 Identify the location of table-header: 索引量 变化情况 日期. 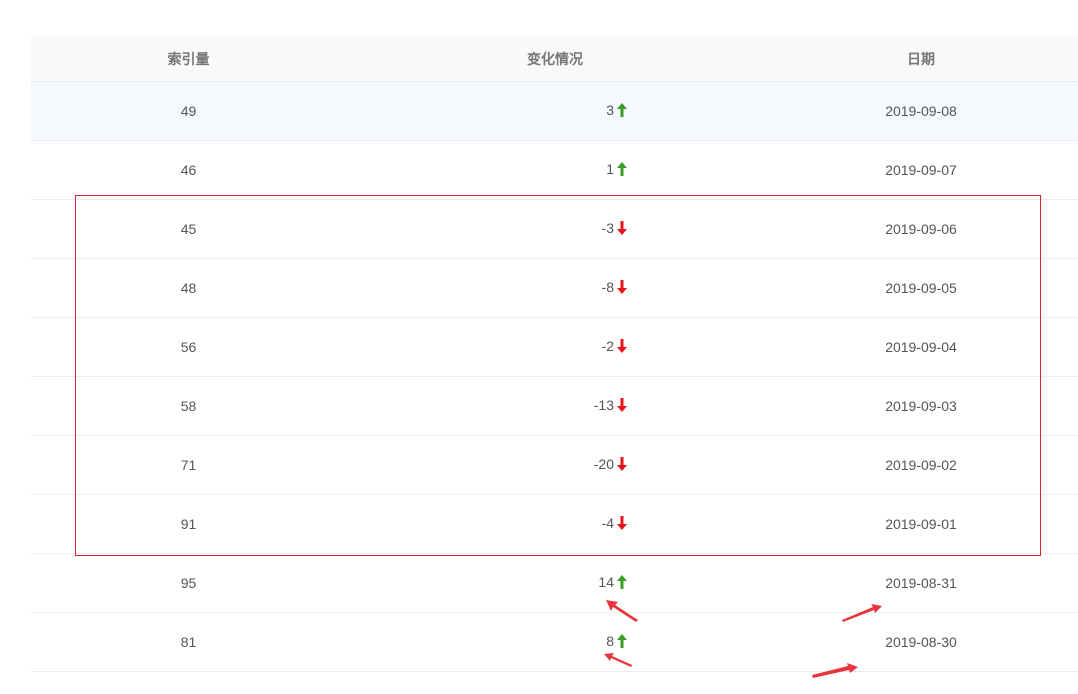
(554, 59).